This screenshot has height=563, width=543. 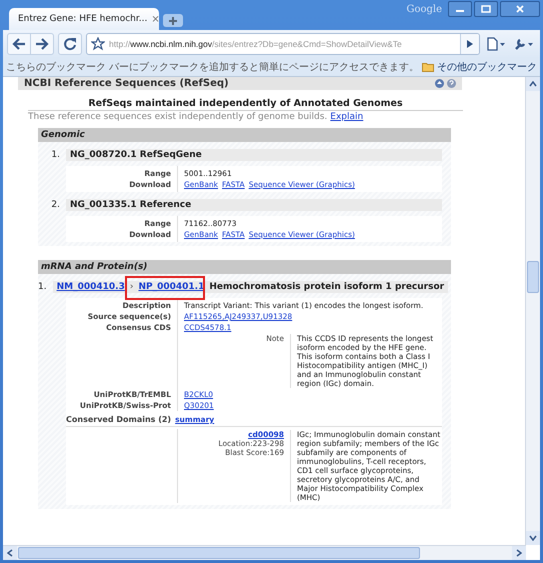 I want to click on scroll-left-icon, so click(x=10, y=553).